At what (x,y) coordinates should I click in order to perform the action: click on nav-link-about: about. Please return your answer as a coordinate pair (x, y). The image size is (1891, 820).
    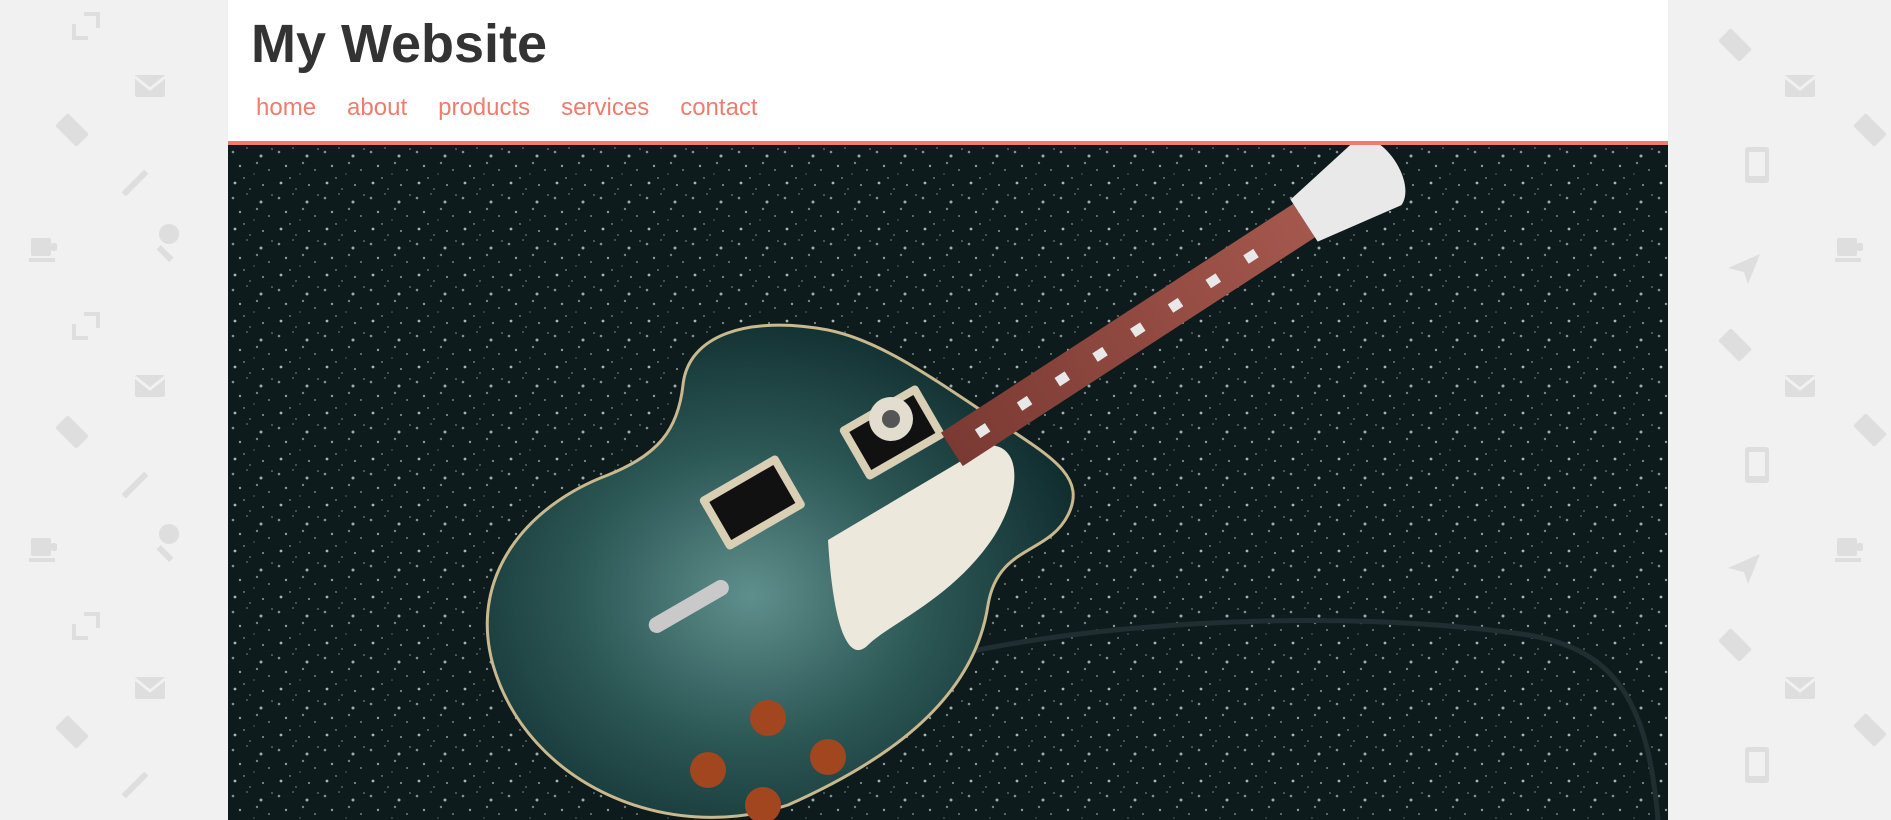
    Looking at the image, I should click on (377, 107).